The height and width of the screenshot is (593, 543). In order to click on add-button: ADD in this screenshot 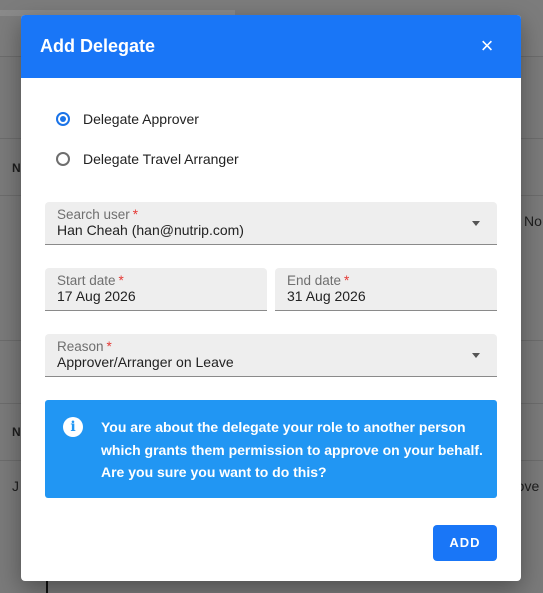, I will do `click(465, 543)`.